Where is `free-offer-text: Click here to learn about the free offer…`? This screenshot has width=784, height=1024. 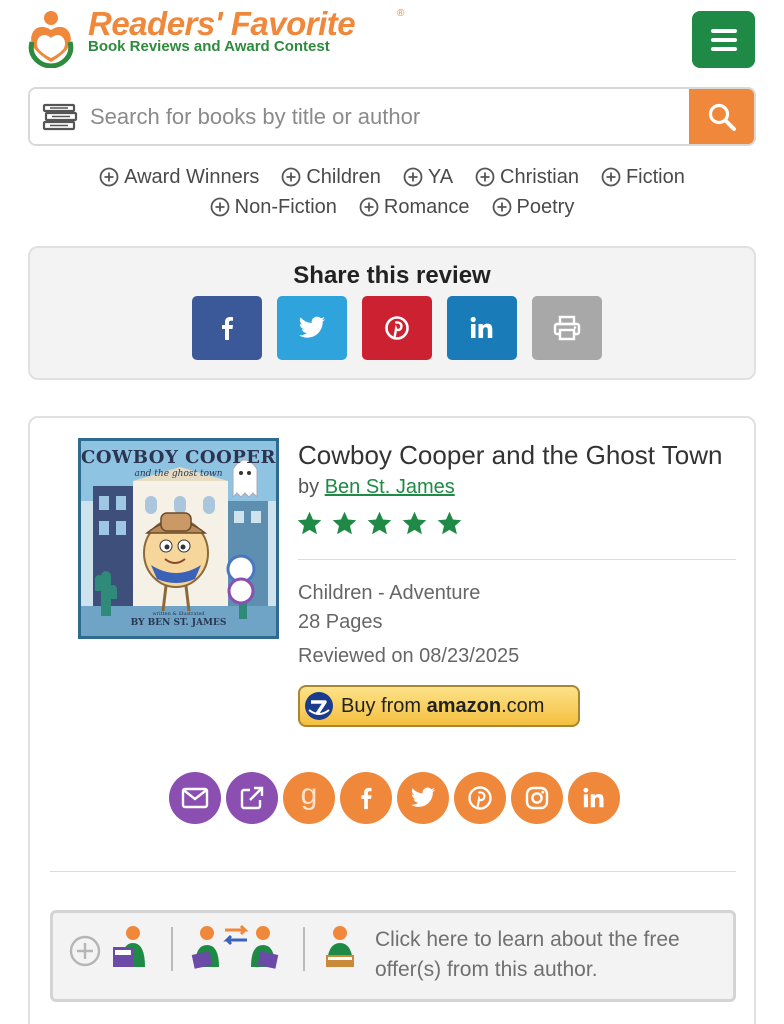
free-offer-text: Click here to learn about the free offer… is located at coordinates (527, 954).